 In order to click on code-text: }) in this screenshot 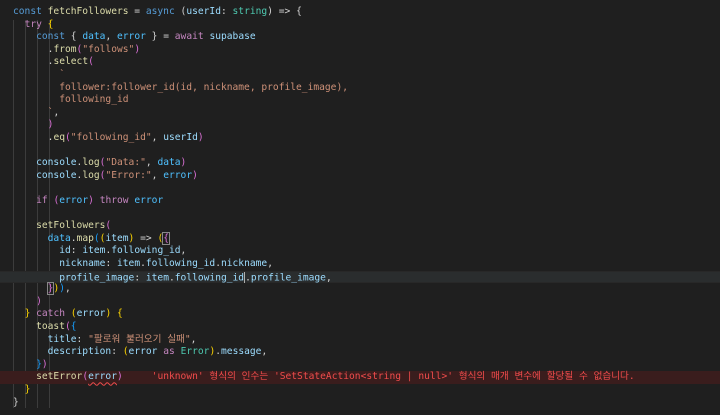, I will do `click(30, 365)`.